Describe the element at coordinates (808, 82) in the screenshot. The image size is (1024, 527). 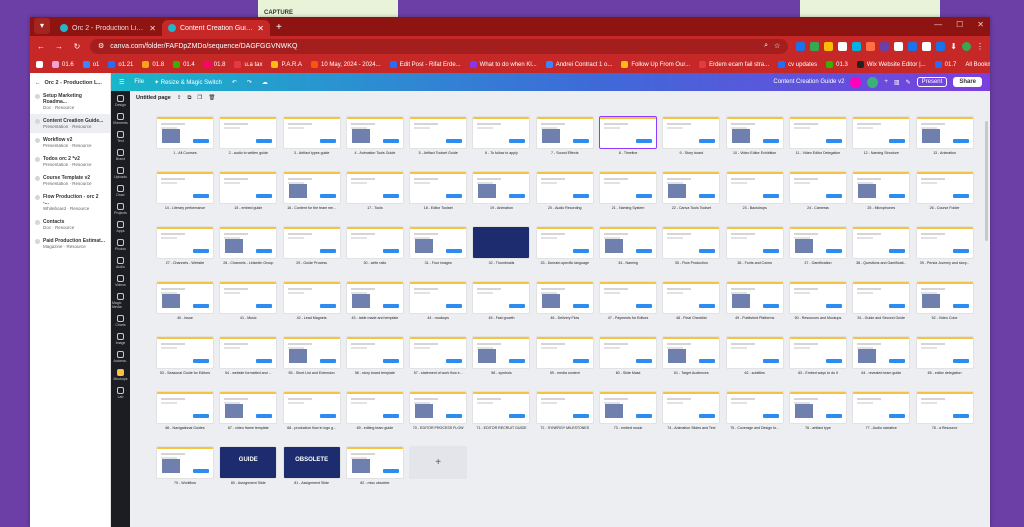
I see `document-title: Content Creation Guide v2` at that location.